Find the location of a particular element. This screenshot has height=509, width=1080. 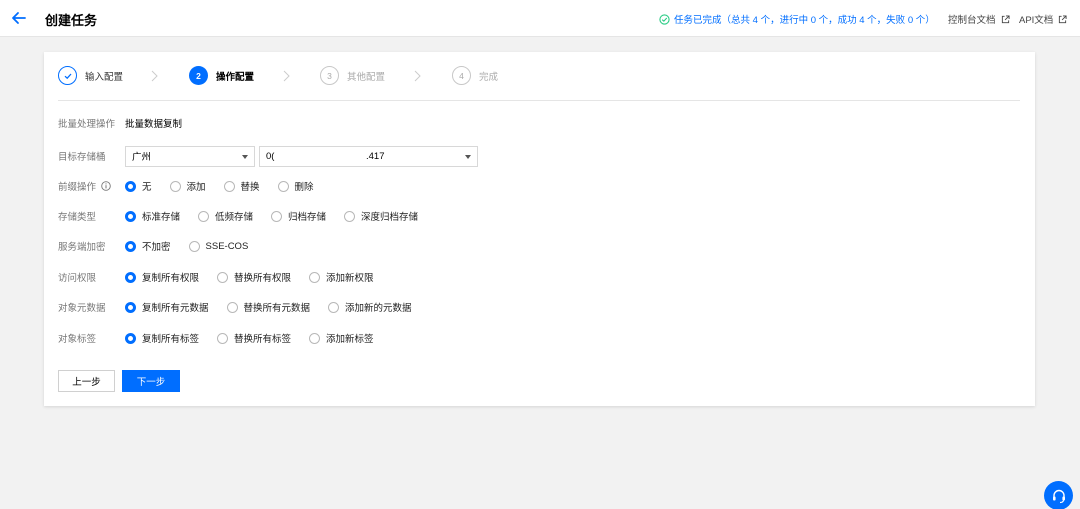

prefix-op-add: 添加 is located at coordinates (187, 186).